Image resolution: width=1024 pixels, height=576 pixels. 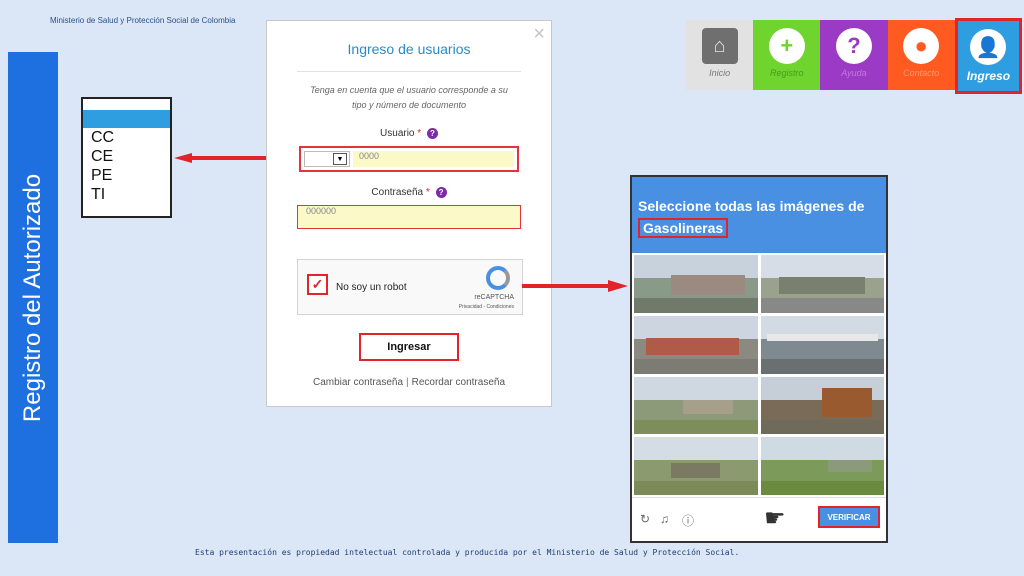 What do you see at coordinates (494, 297) in the screenshot?
I see `recaptcha-brand: reCAPTCHA` at bounding box center [494, 297].